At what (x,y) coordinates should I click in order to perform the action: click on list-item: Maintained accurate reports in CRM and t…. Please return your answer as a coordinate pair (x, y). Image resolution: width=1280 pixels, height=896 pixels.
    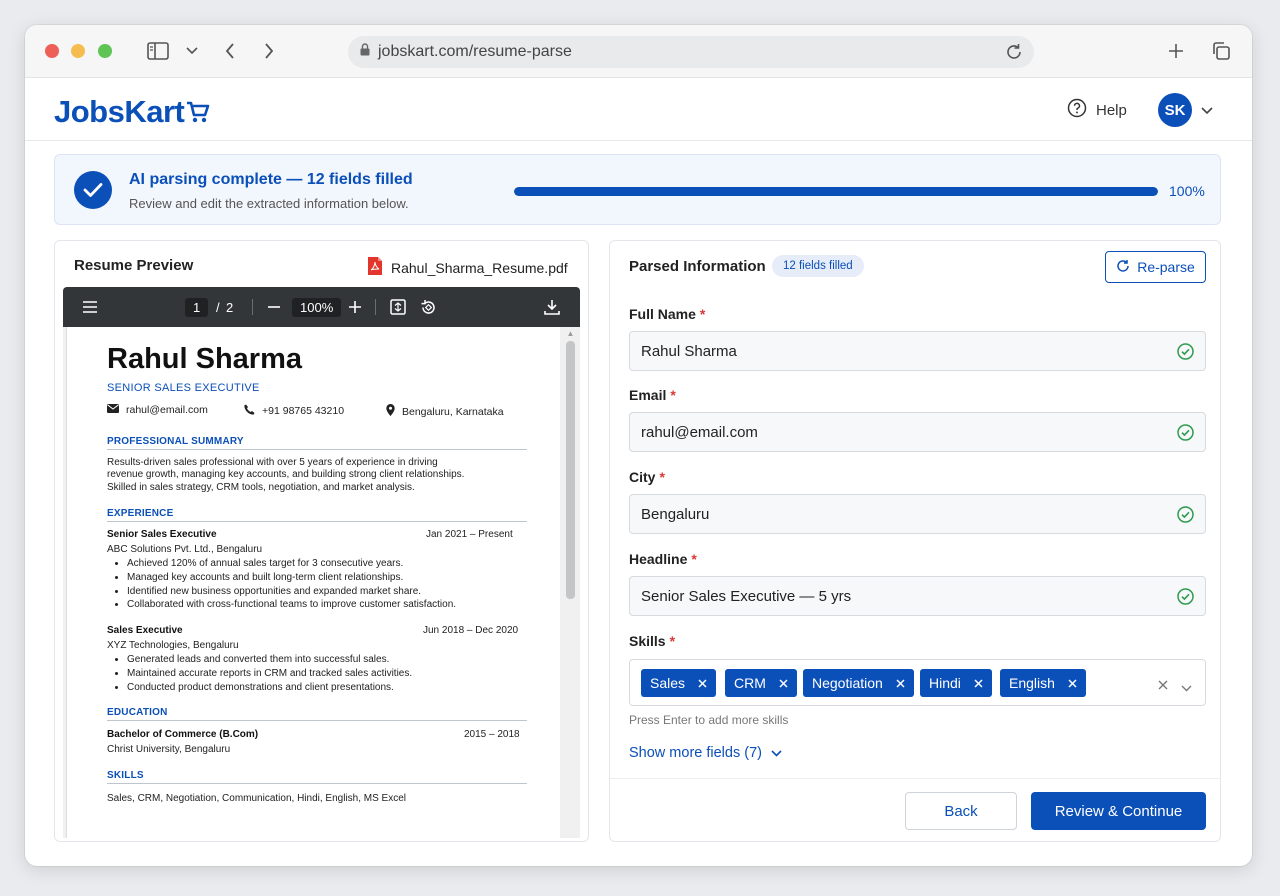
    Looking at the image, I should click on (269, 674).